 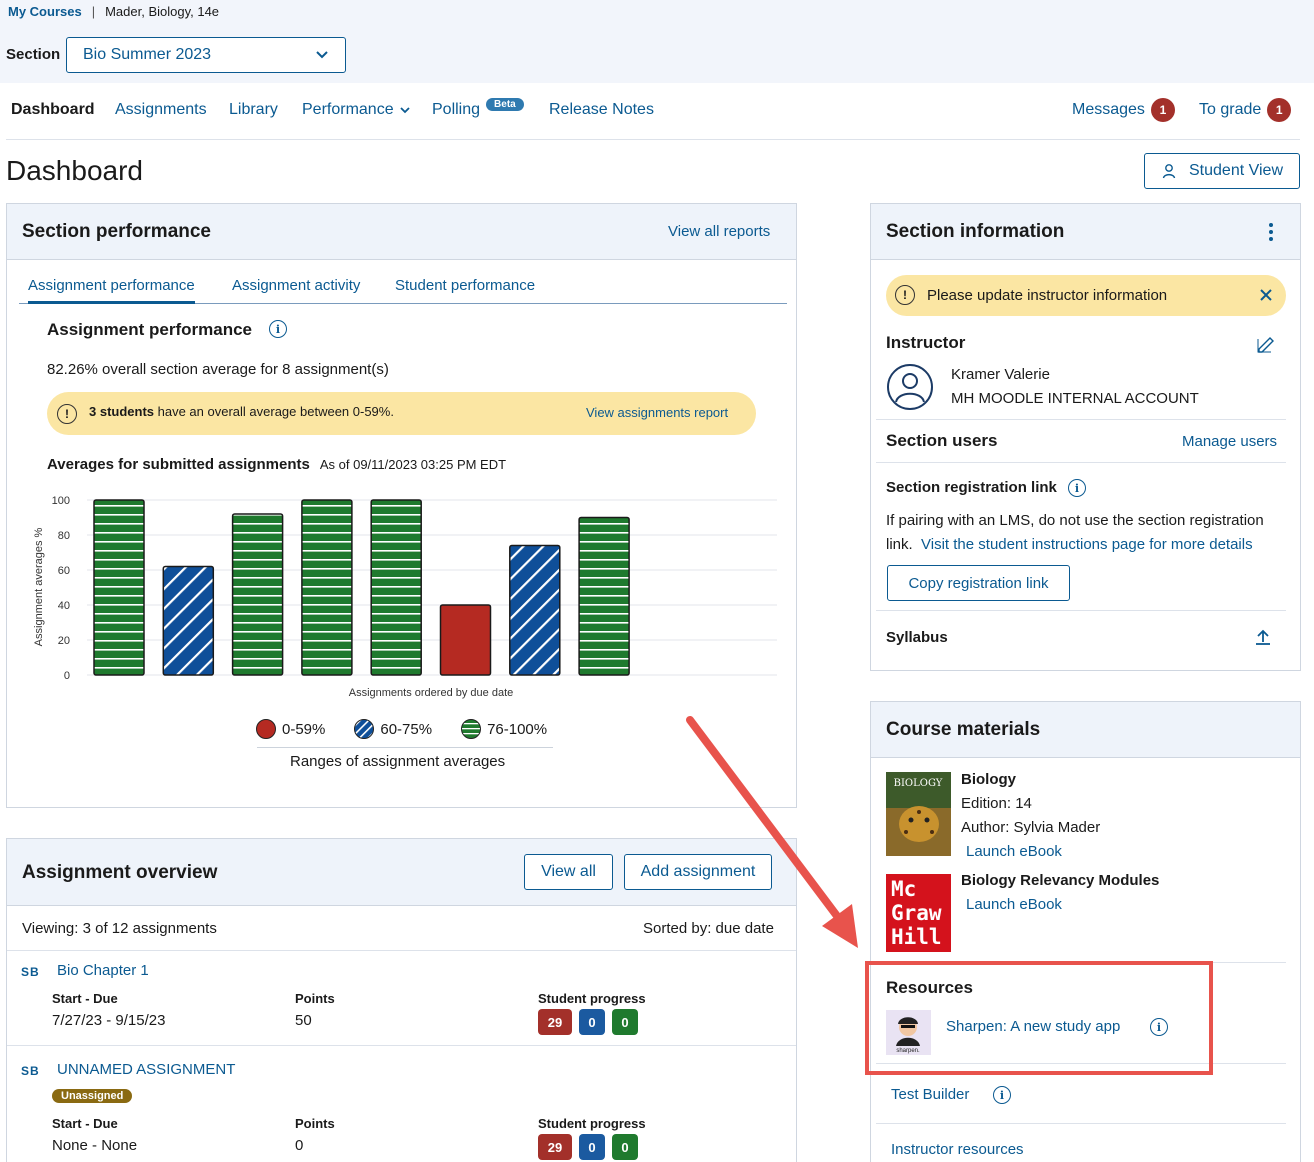 I want to click on tab-assignment-performance: Assignment performance, so click(x=111, y=290).